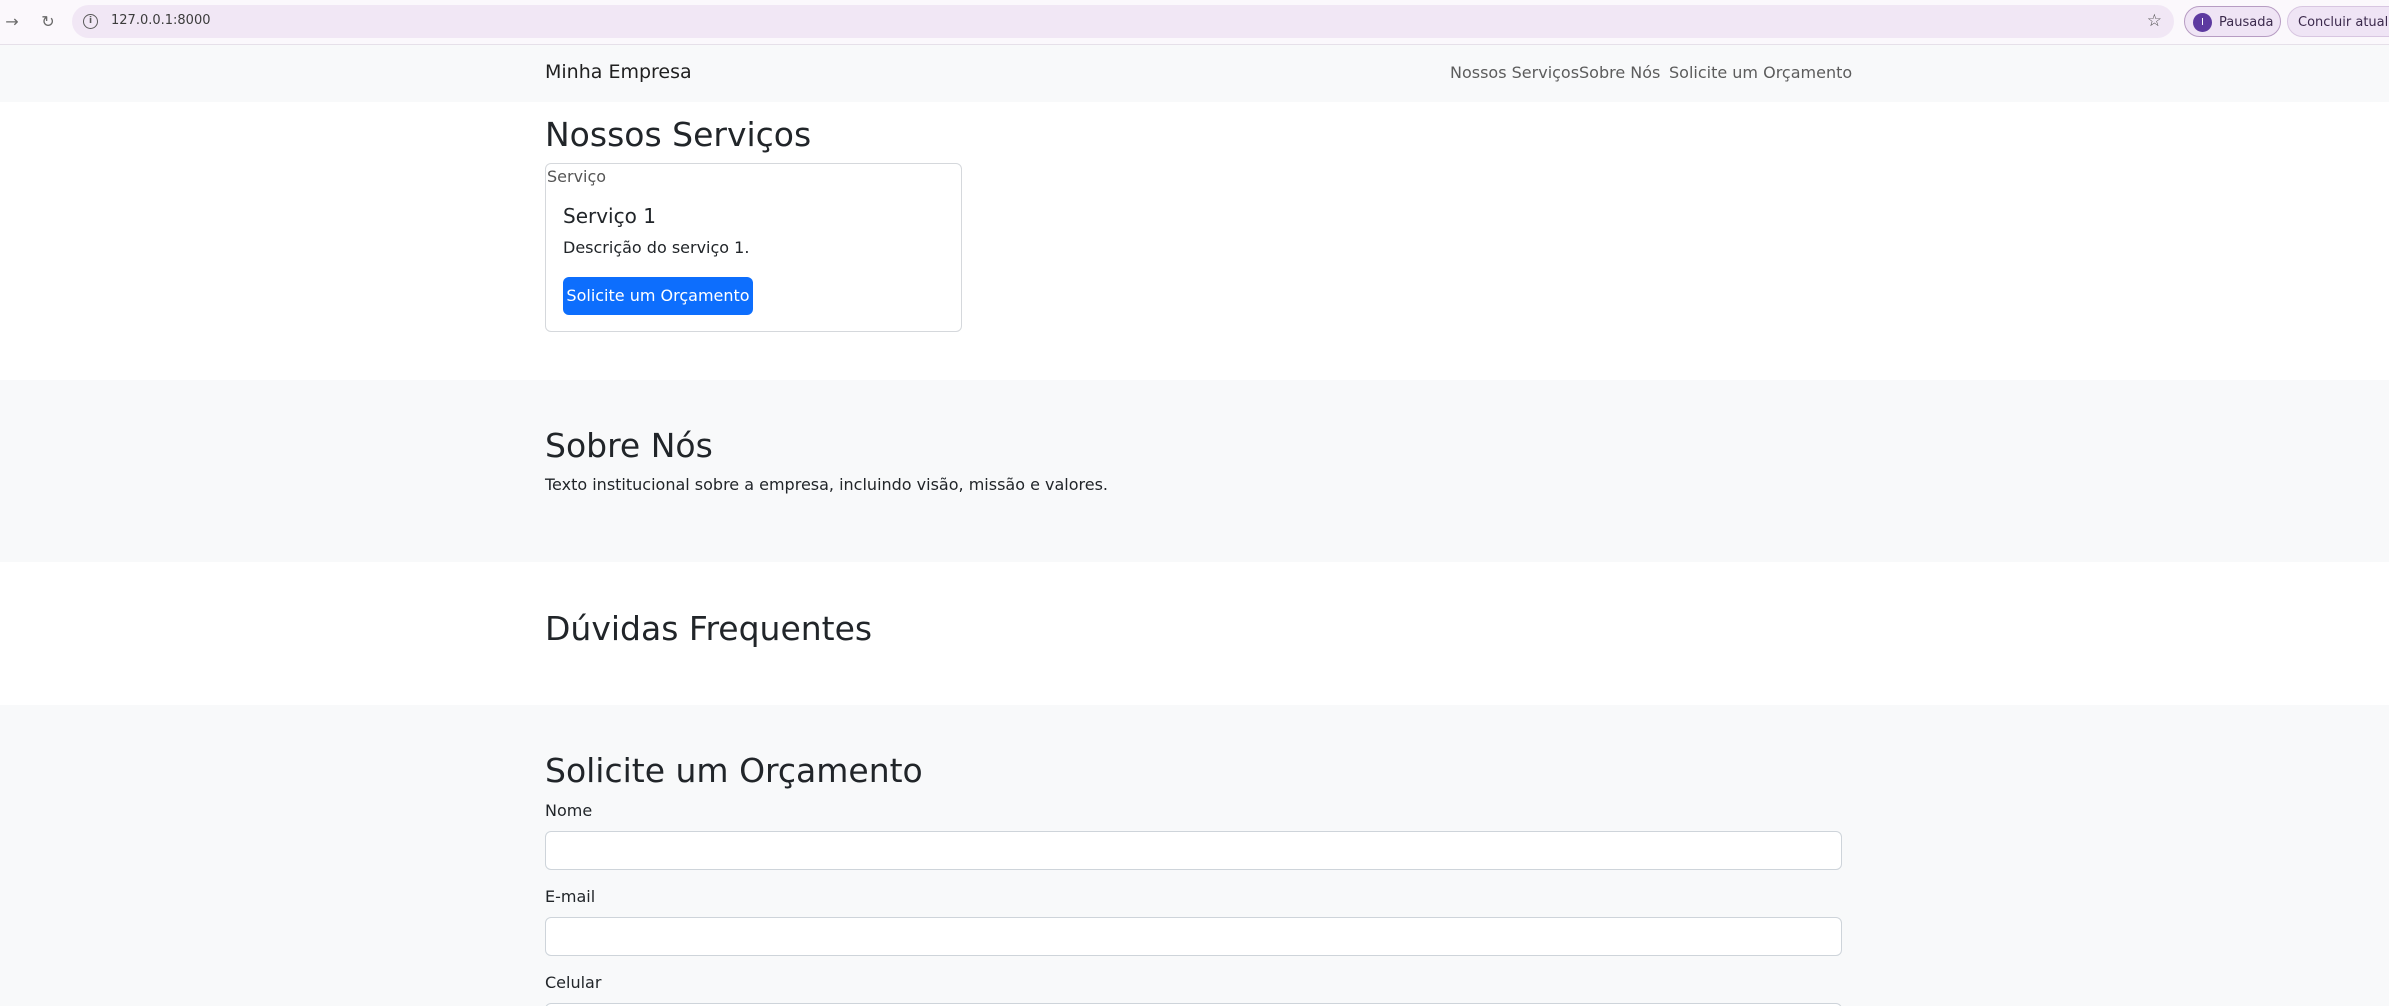 This screenshot has height=1006, width=2389. What do you see at coordinates (2154, 21) in the screenshot?
I see `bookmark-star-icon: ☆` at bounding box center [2154, 21].